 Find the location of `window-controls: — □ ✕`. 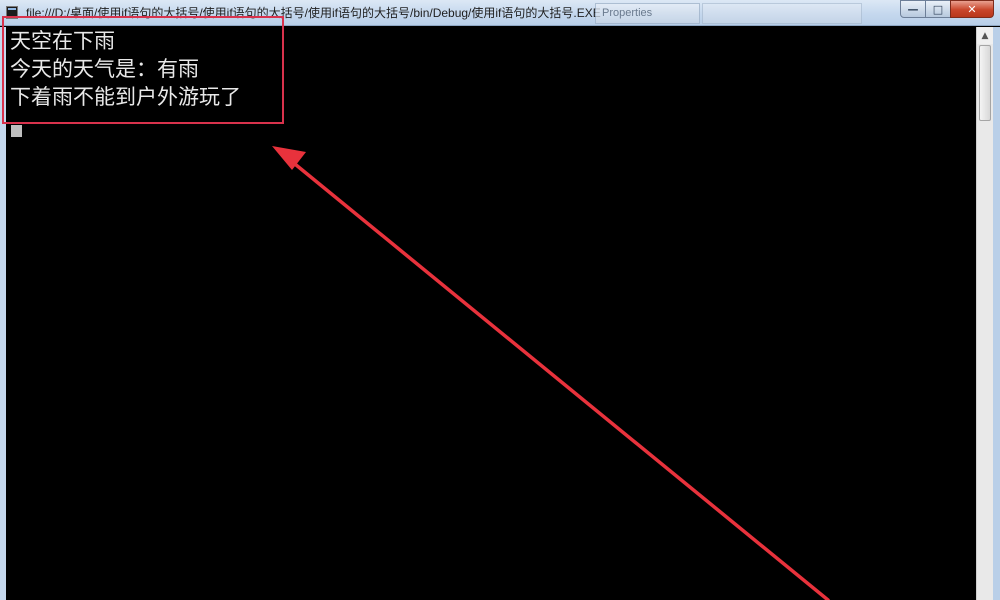

window-controls: — □ ✕ is located at coordinates (947, 9).